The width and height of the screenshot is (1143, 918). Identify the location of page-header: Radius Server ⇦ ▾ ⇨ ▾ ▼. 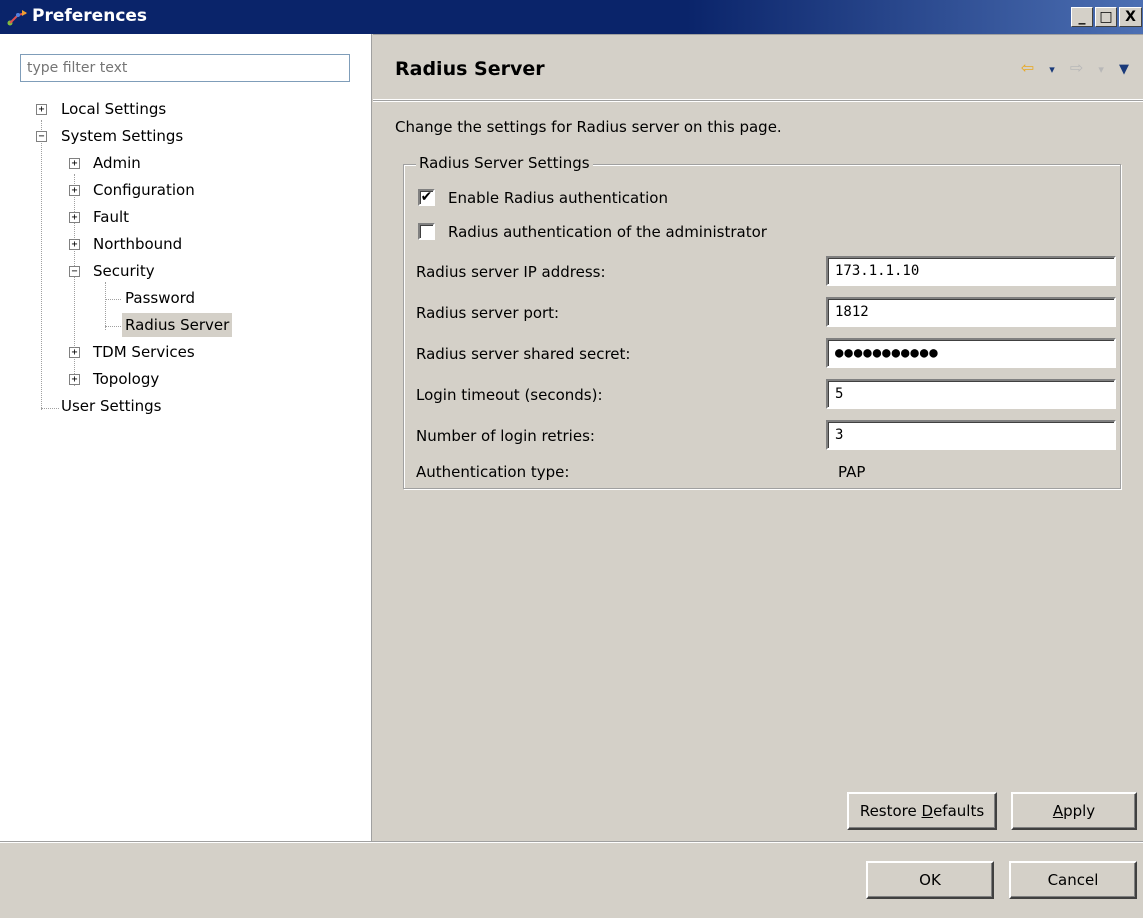
(758, 67).